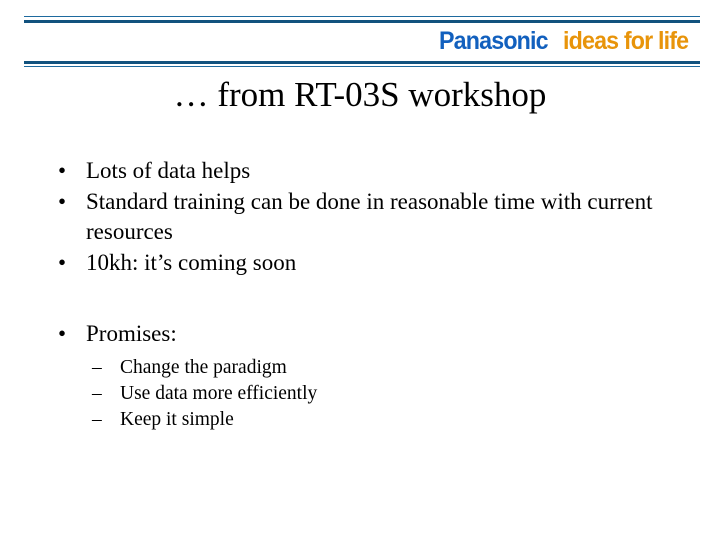 Image resolution: width=720 pixels, height=540 pixels. Describe the element at coordinates (362, 420) in the screenshot. I see `sub-bullet-item: – Keep it simple` at that location.